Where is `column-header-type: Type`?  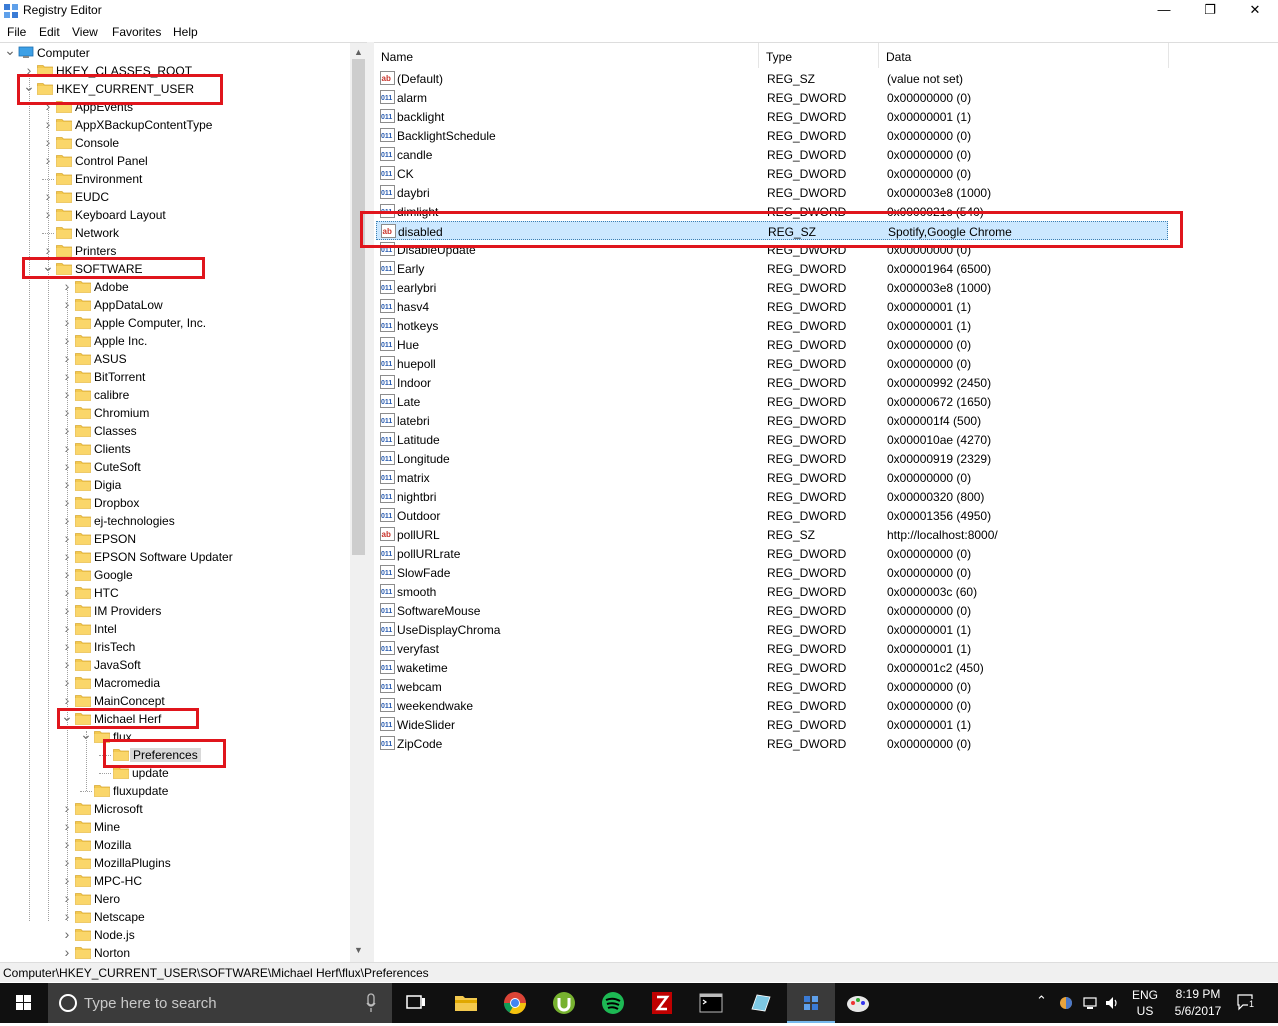
column-header-type: Type is located at coordinates (819, 55).